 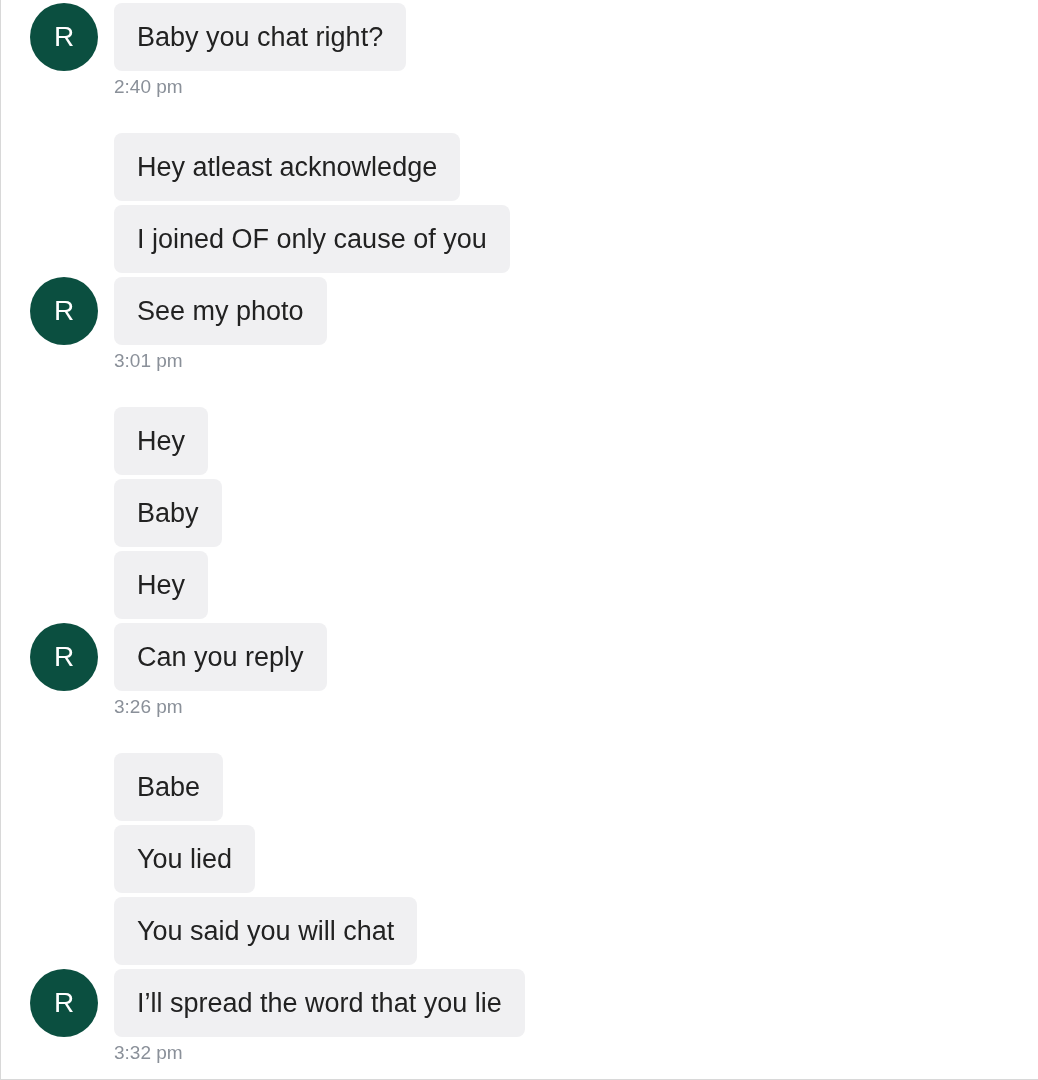 I want to click on message-bubble: You lied, so click(x=185, y=859).